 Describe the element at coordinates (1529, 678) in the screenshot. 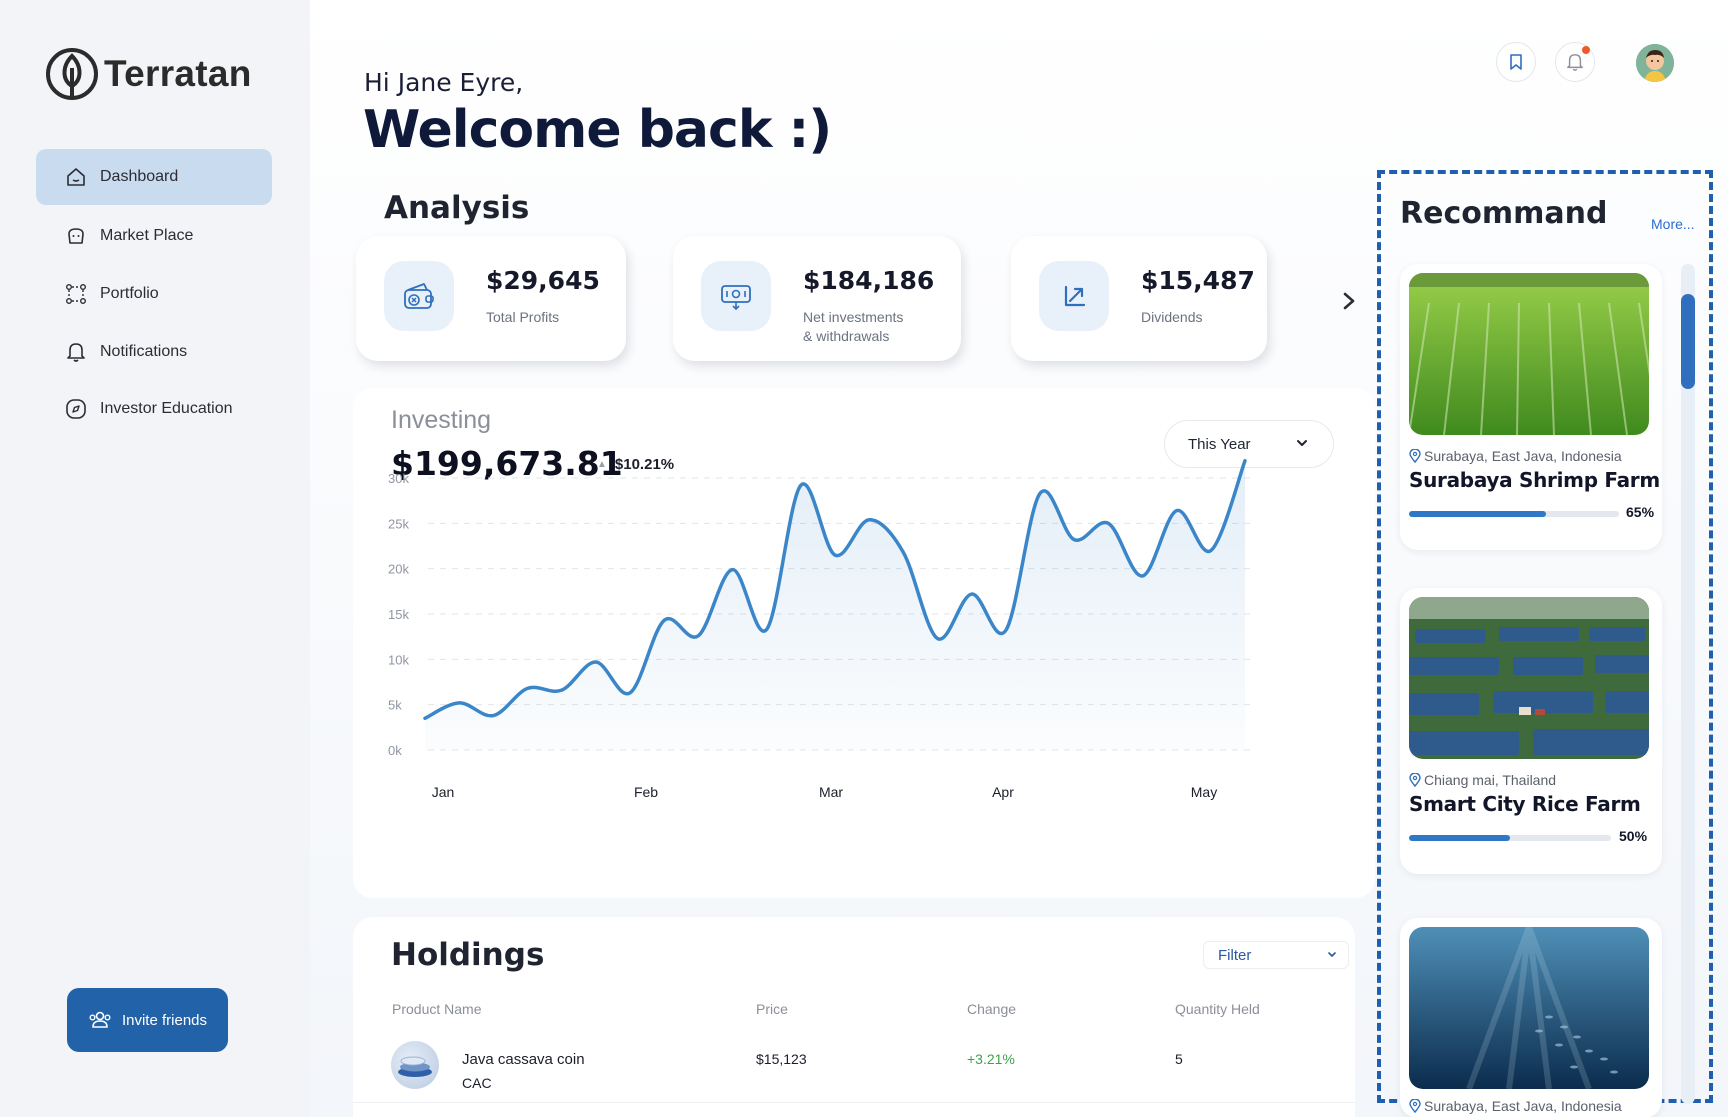

I see `aquaculture-field-image` at that location.